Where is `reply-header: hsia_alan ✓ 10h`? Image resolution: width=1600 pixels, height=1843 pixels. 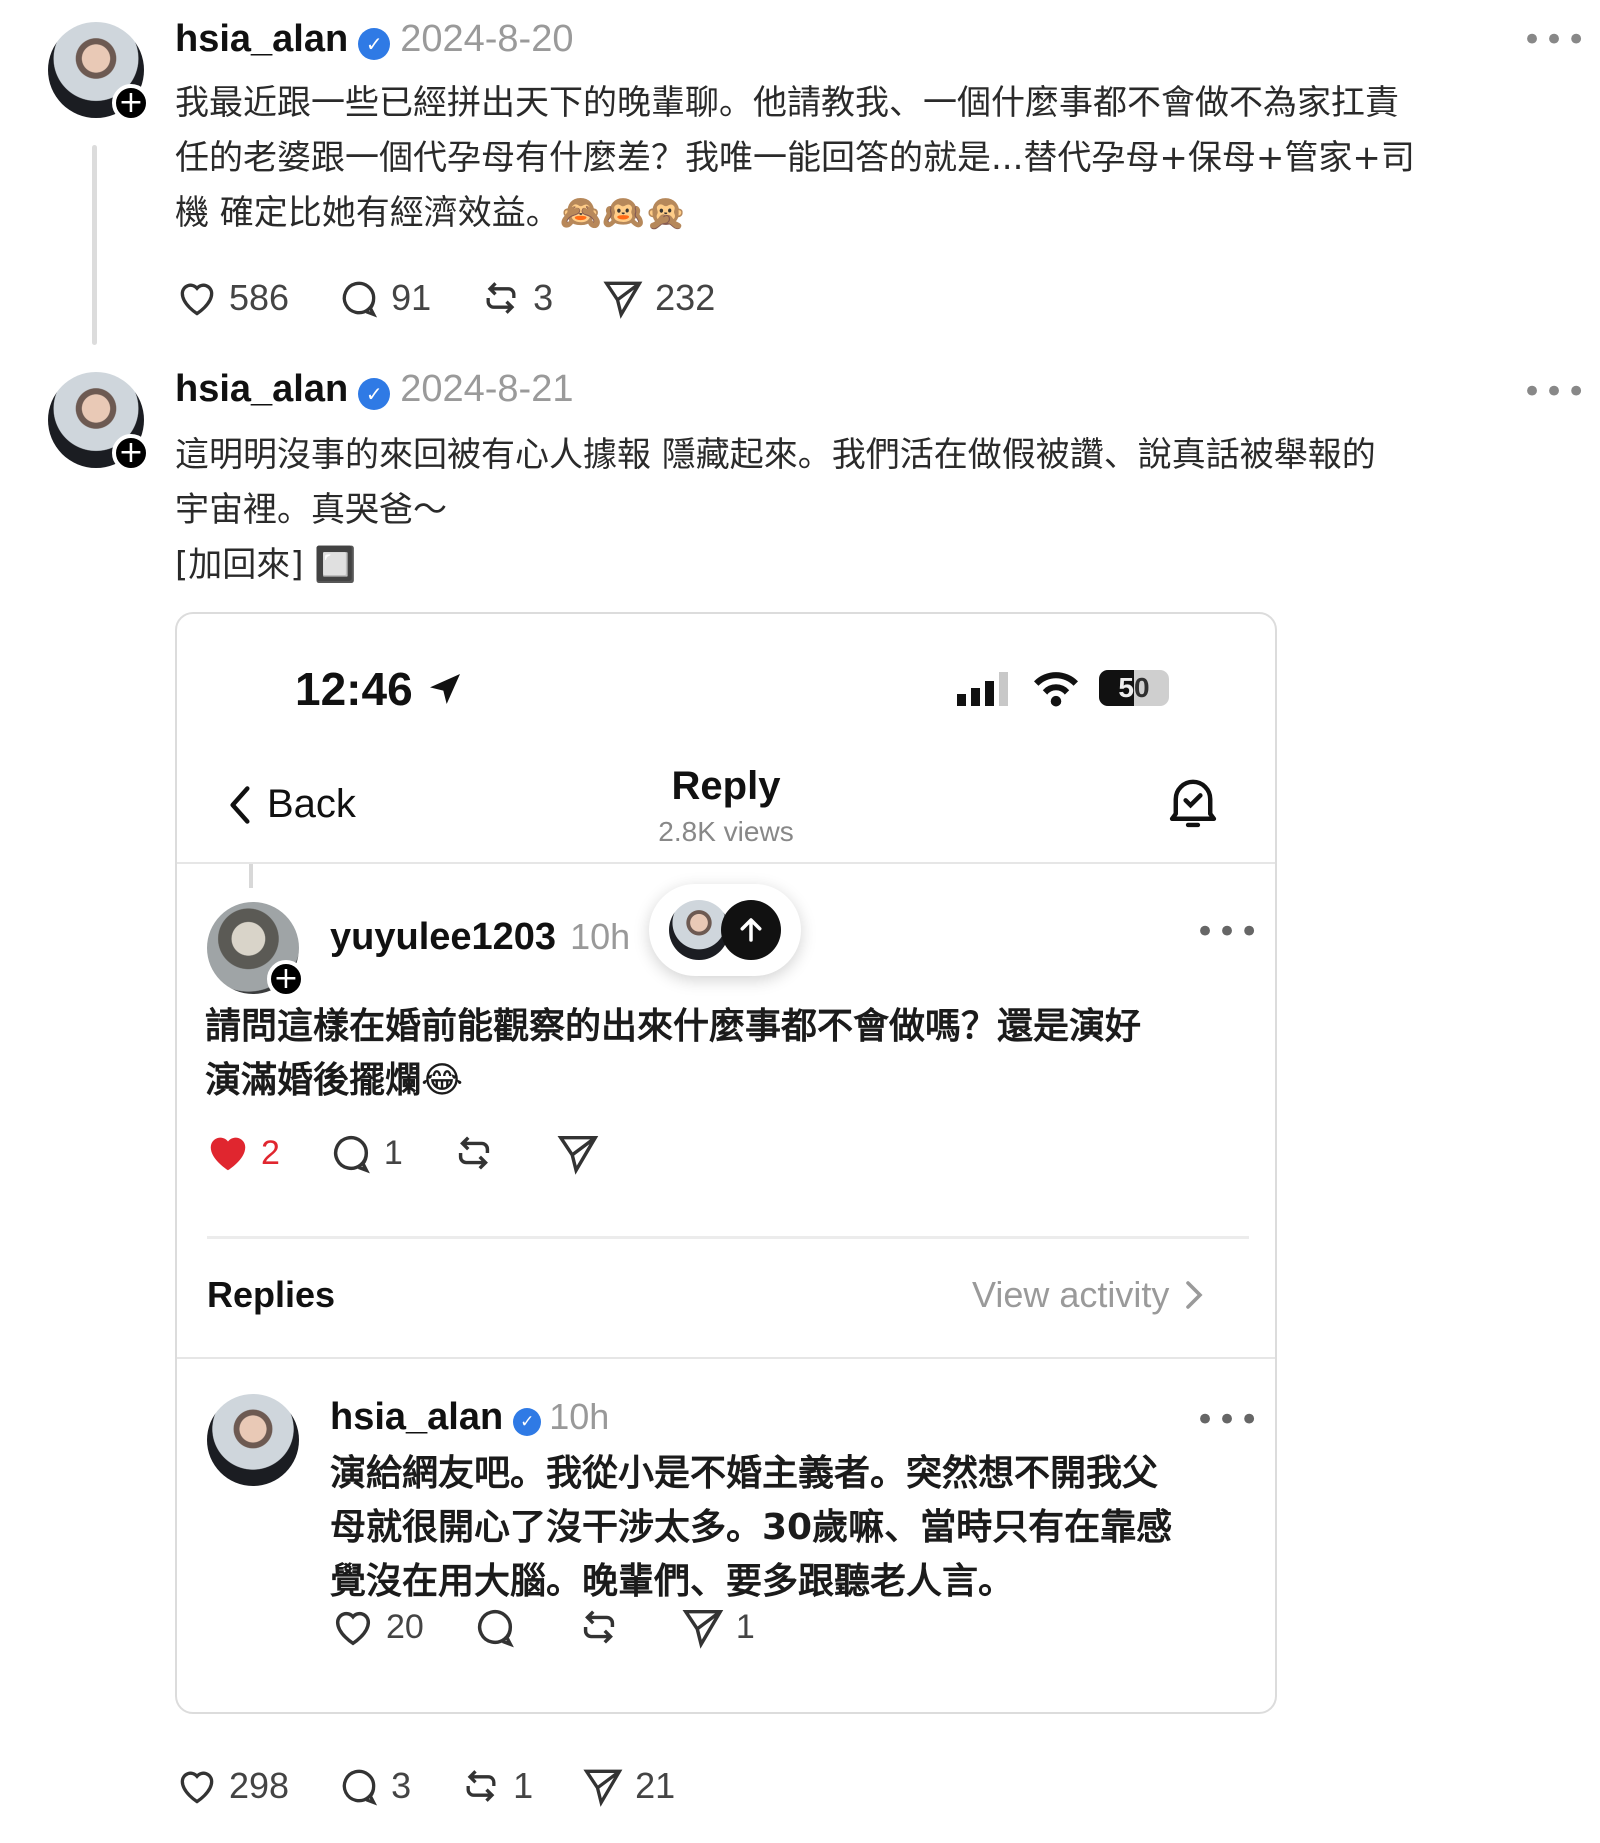 reply-header: hsia_alan ✓ 10h is located at coordinates (469, 1417).